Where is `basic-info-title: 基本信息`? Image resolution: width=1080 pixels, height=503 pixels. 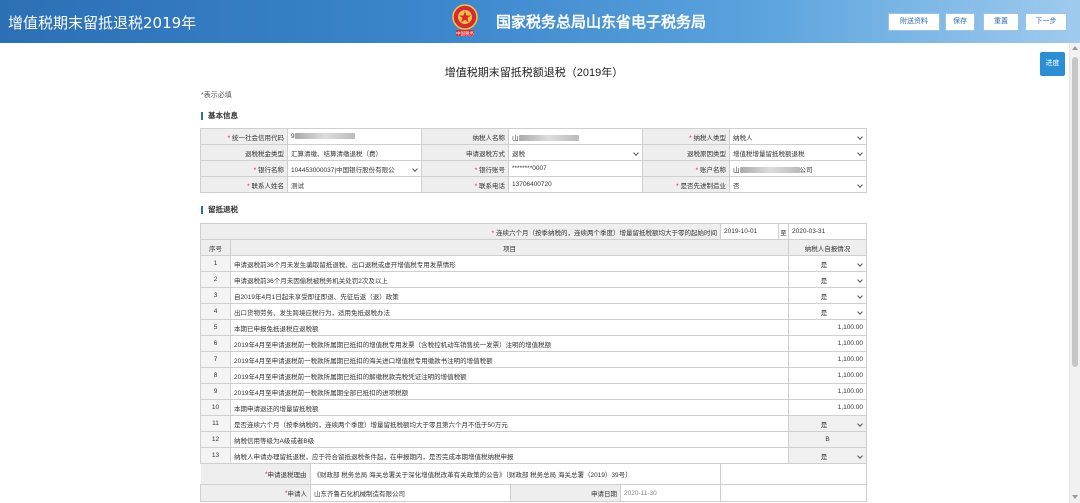
basic-info-title: 基本信息 is located at coordinates (219, 116).